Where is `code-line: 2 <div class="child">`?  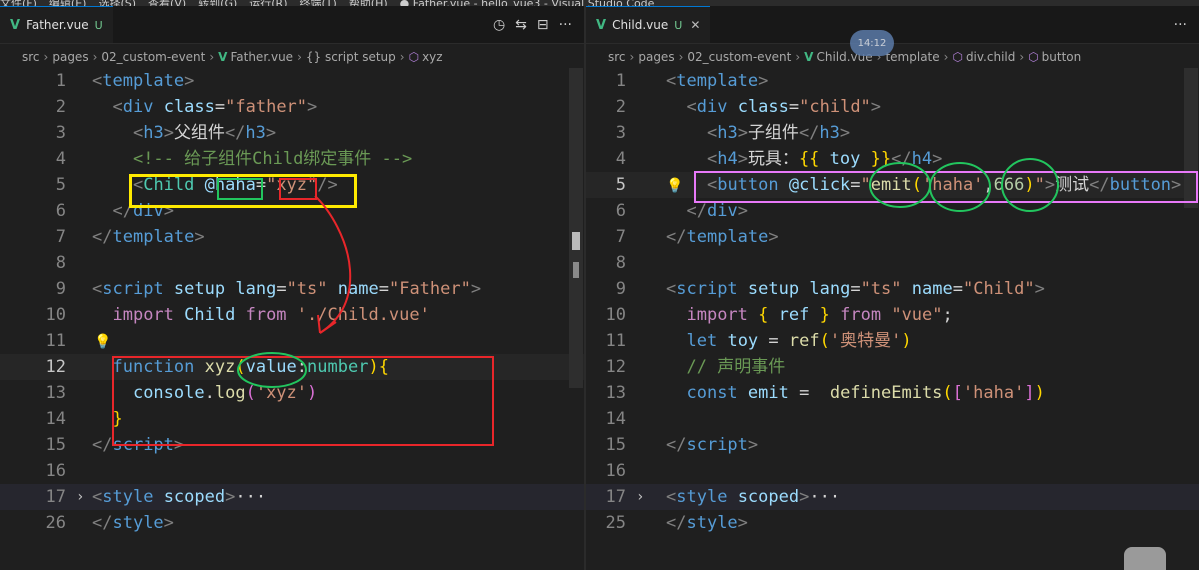 code-line: 2 <div class="child"> is located at coordinates (892, 107).